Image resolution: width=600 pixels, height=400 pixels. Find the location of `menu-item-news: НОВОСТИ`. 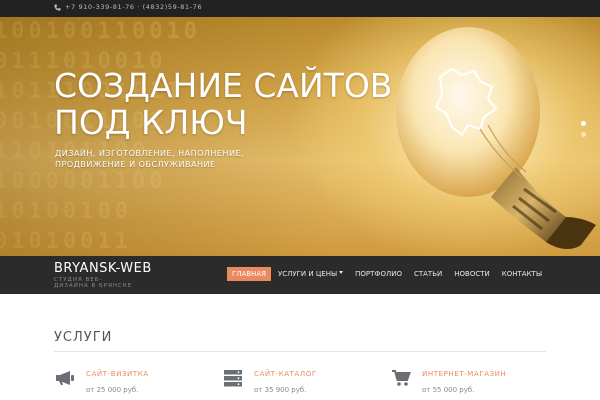

menu-item-news: НОВОСТИ is located at coordinates (472, 274).